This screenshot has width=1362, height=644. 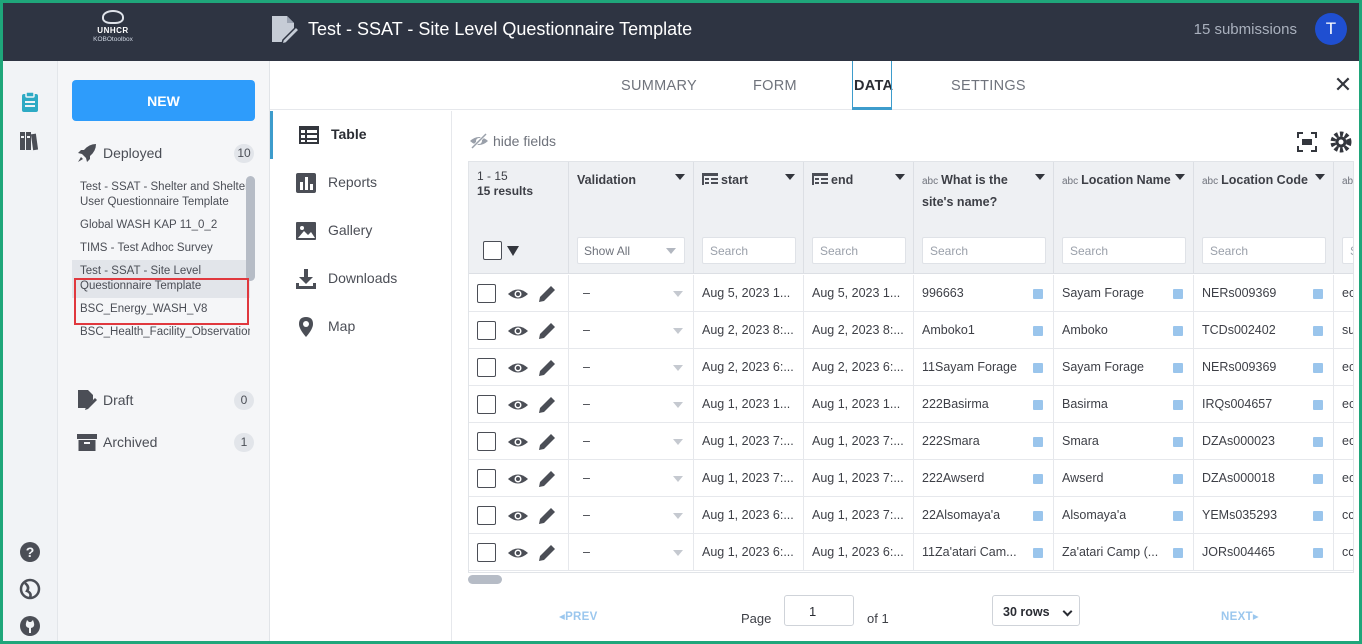 What do you see at coordinates (361, 183) in the screenshot?
I see `subnav-reports: Reports` at bounding box center [361, 183].